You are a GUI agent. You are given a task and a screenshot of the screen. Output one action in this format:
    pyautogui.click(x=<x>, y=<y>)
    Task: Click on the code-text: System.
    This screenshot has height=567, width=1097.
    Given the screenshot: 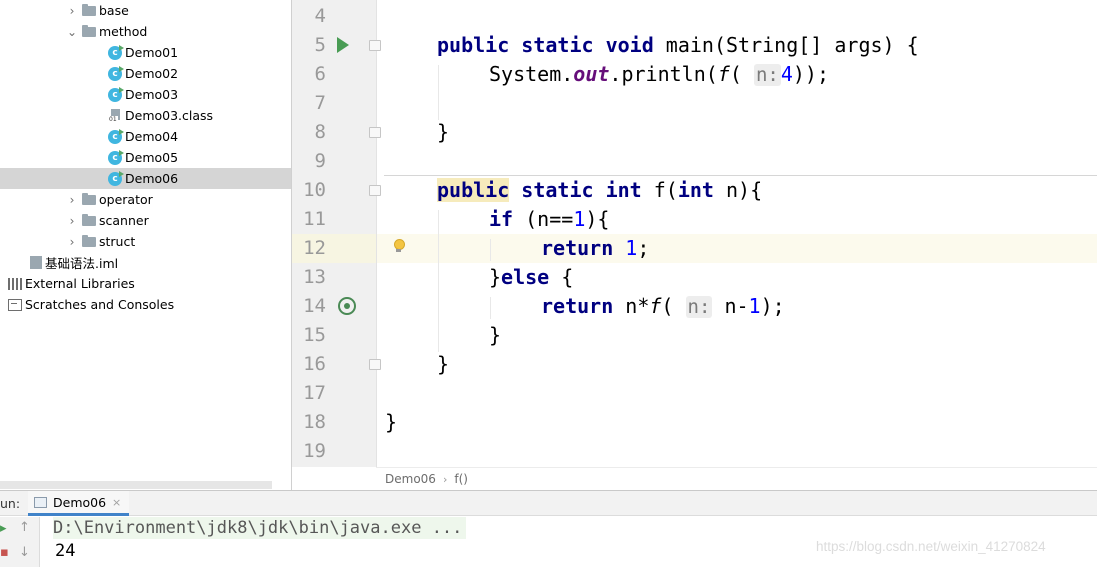 What is the action you would take?
    pyautogui.click(x=531, y=74)
    